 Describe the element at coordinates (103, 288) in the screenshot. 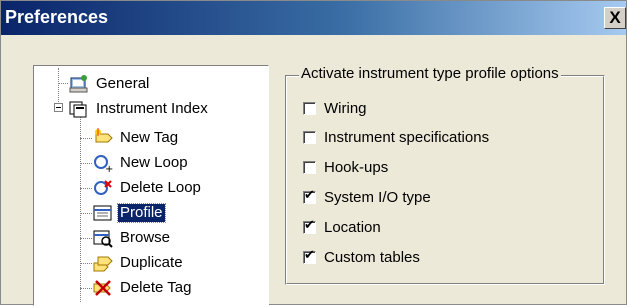

I see `delete-tag-icon` at that location.